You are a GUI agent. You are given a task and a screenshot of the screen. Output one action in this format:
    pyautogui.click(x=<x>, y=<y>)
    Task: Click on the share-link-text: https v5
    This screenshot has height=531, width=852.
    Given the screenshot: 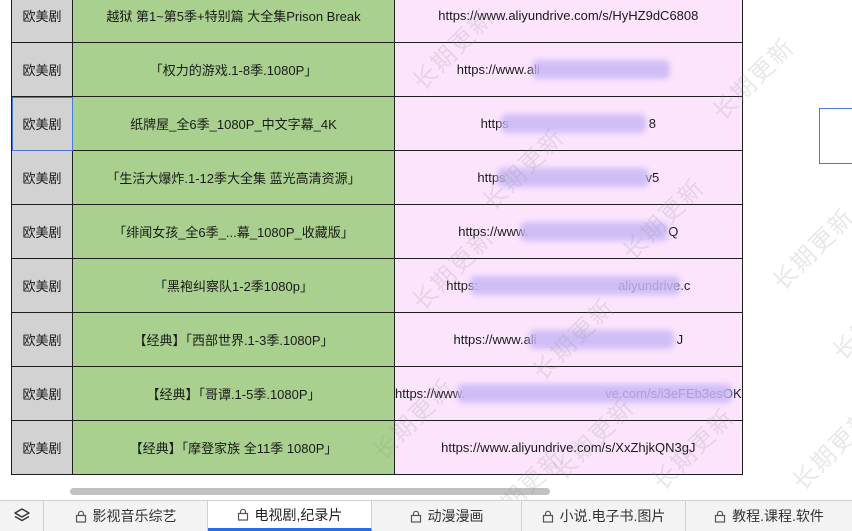 What is the action you would take?
    pyautogui.click(x=568, y=177)
    